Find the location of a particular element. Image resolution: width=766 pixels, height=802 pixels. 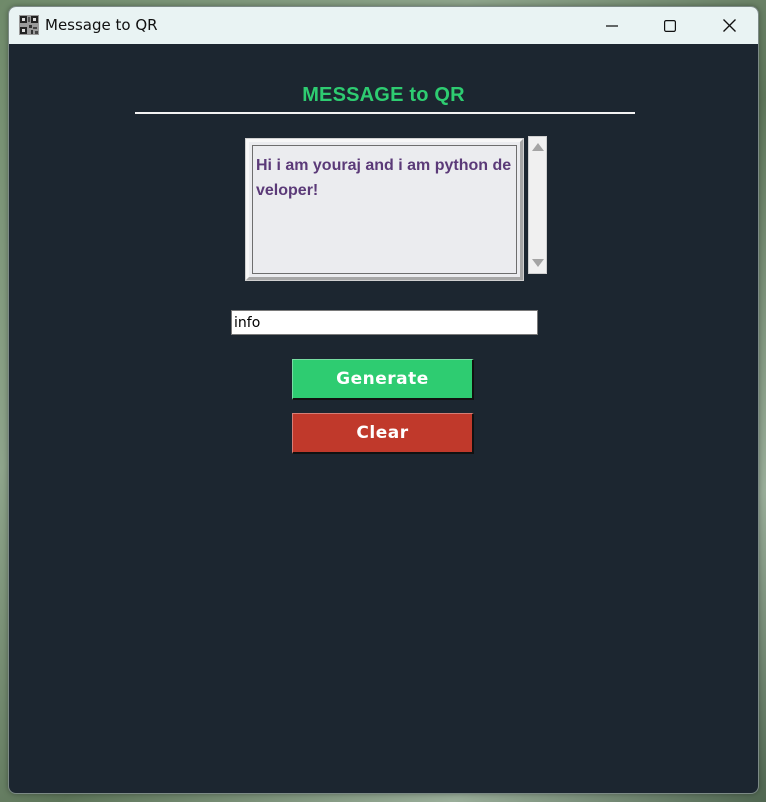

close-icon is located at coordinates (729, 25).